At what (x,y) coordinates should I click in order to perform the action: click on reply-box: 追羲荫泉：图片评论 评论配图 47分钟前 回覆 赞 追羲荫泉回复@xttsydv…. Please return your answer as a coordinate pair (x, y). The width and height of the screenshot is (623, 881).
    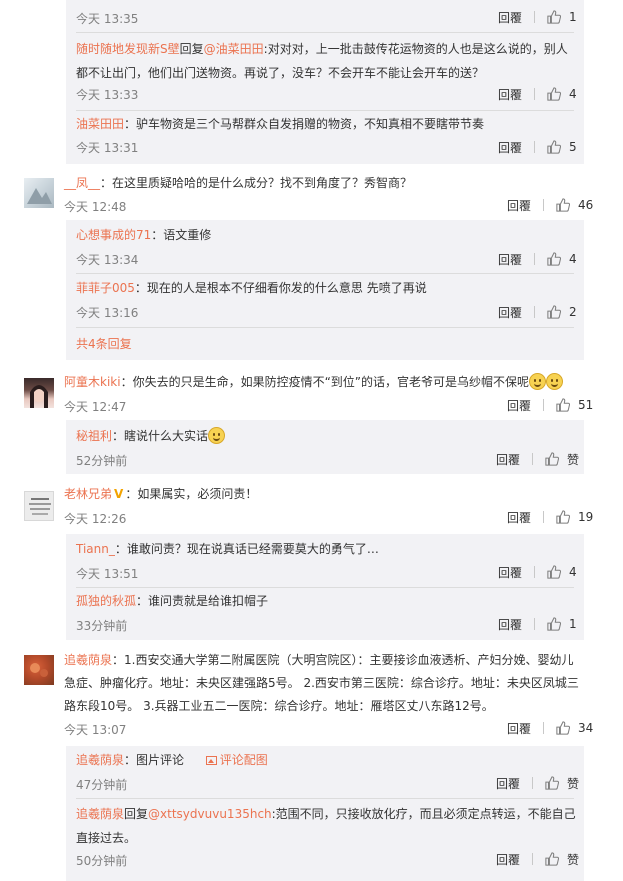
    Looking at the image, I should click on (325, 813).